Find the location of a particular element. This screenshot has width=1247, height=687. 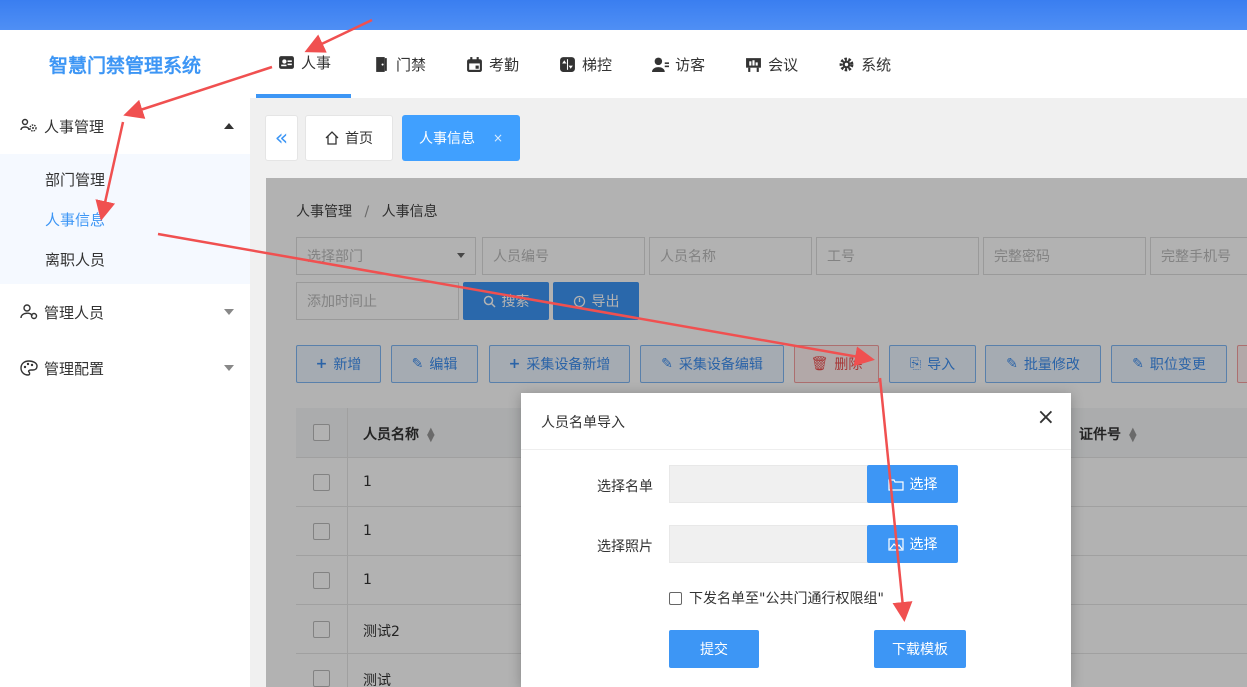

photo-file-input is located at coordinates (768, 544).